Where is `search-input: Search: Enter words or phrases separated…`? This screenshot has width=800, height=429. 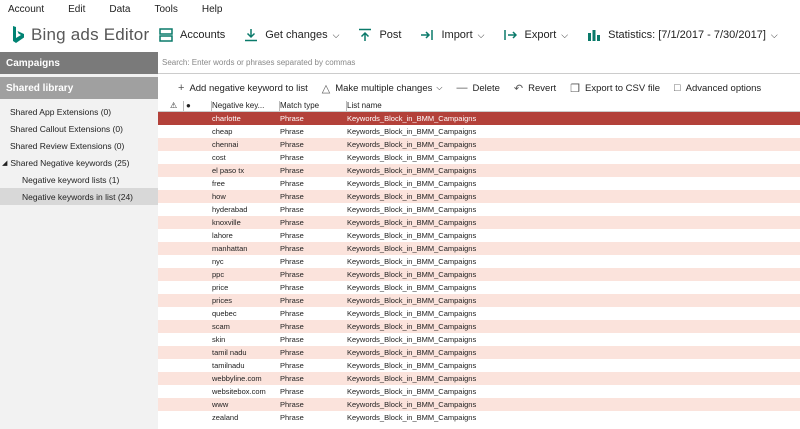
search-input: Search: Enter words or phrases separated… is located at coordinates (479, 63).